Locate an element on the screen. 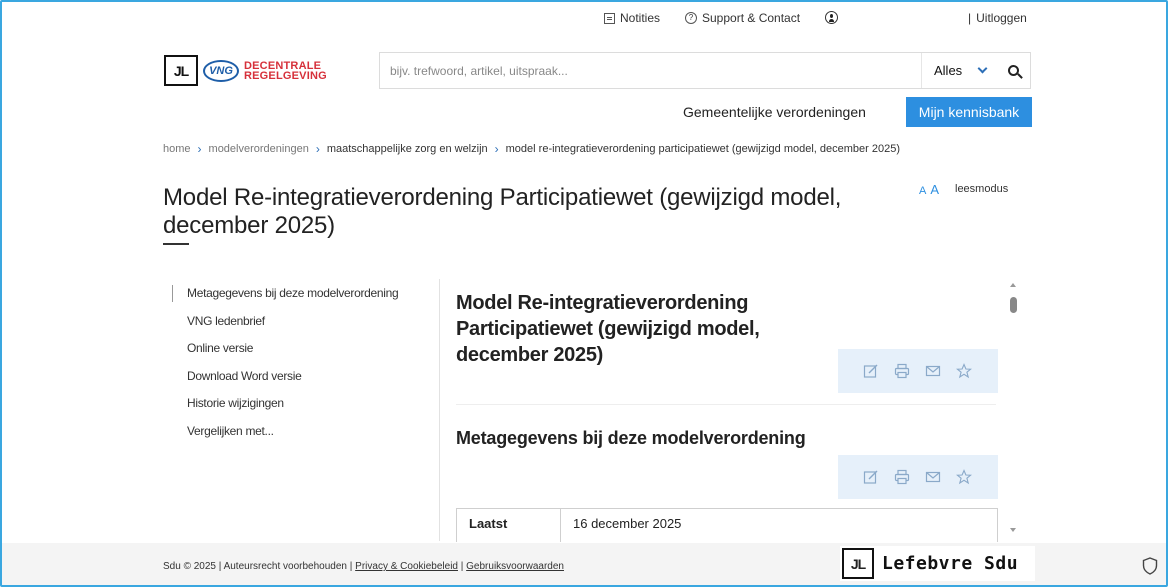 This screenshot has width=1168, height=587. footer-voorwaarden-link: Gebruiksvoorwaarden is located at coordinates (515, 566).